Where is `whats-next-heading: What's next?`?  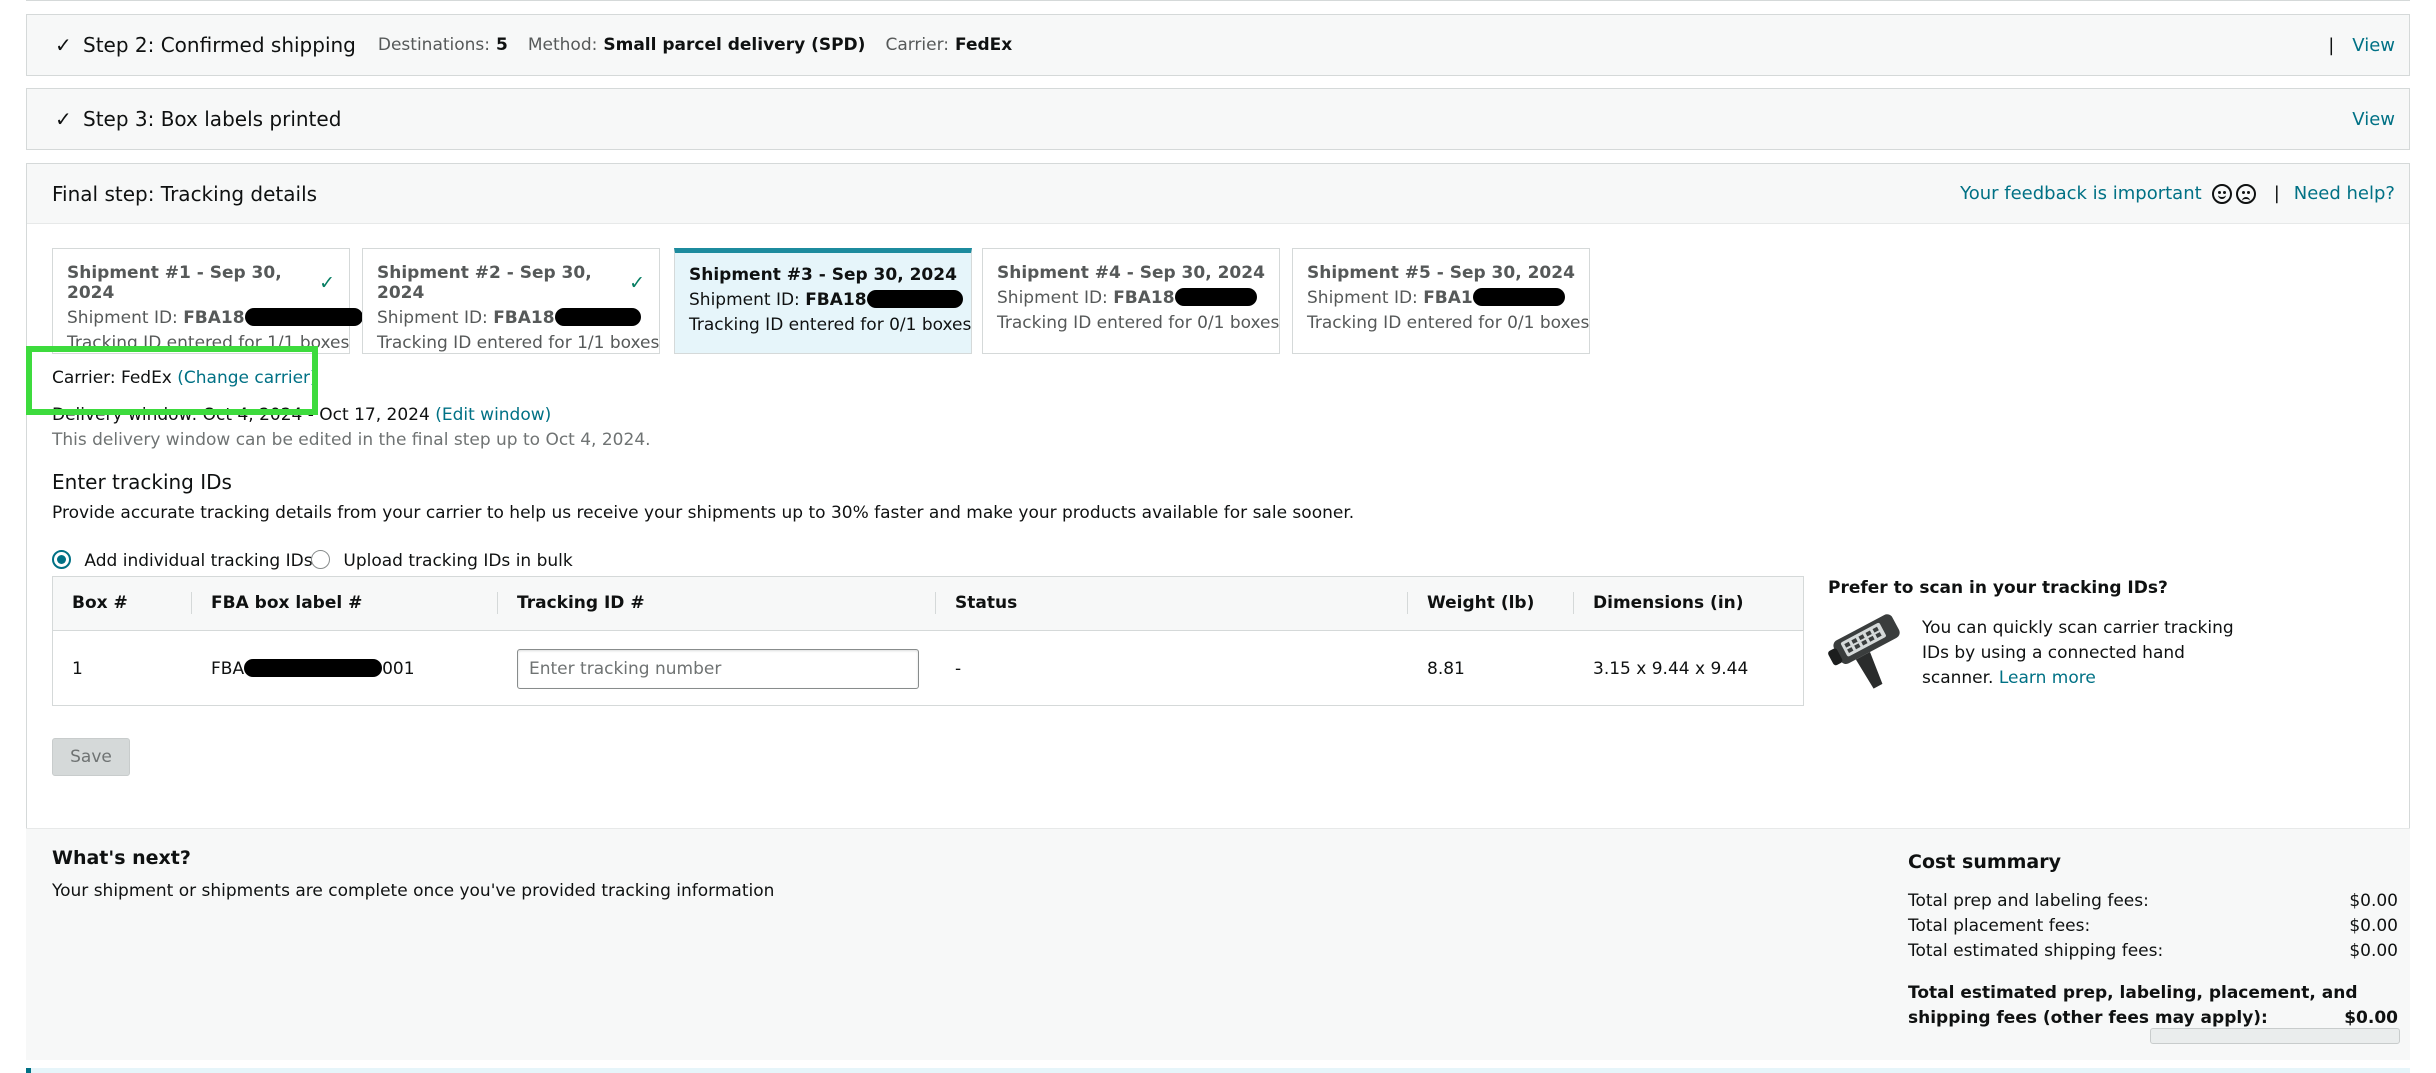
whats-next-heading: What's next? is located at coordinates (121, 858).